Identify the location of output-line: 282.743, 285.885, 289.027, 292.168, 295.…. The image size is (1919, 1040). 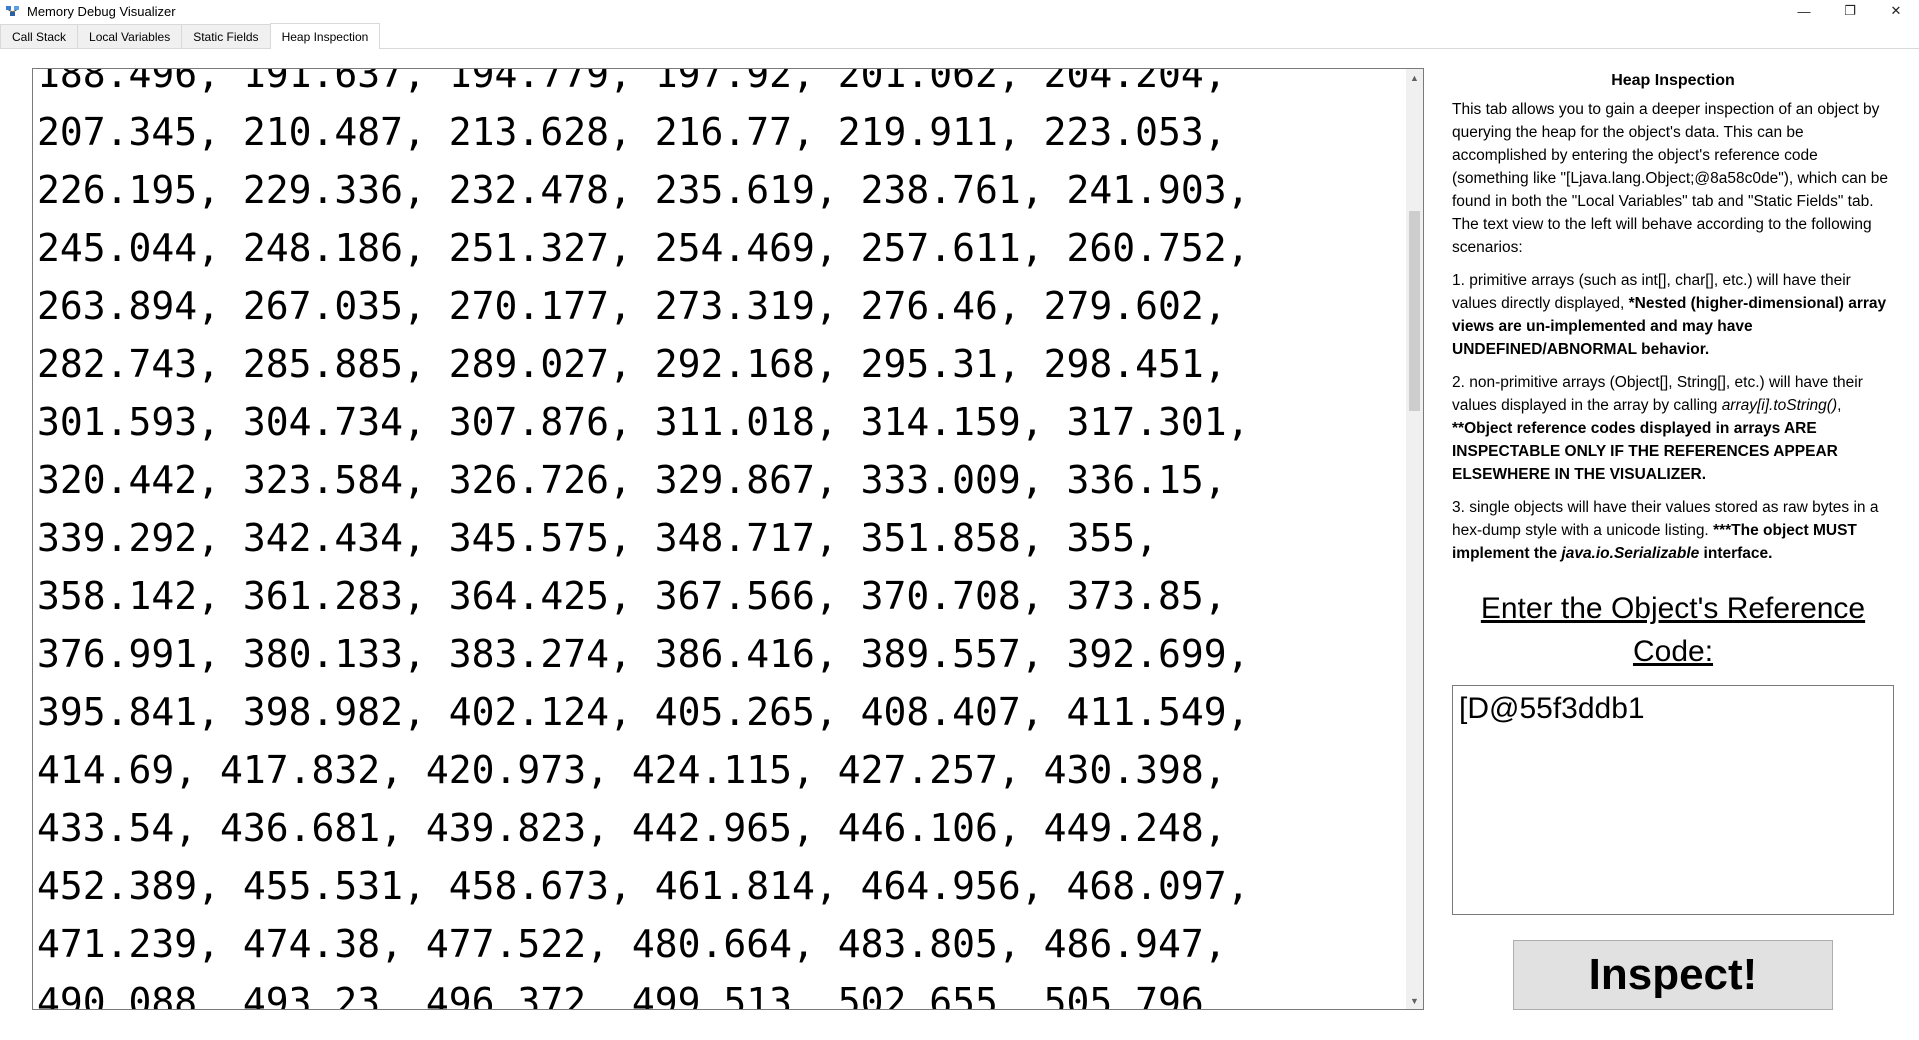
(632, 364).